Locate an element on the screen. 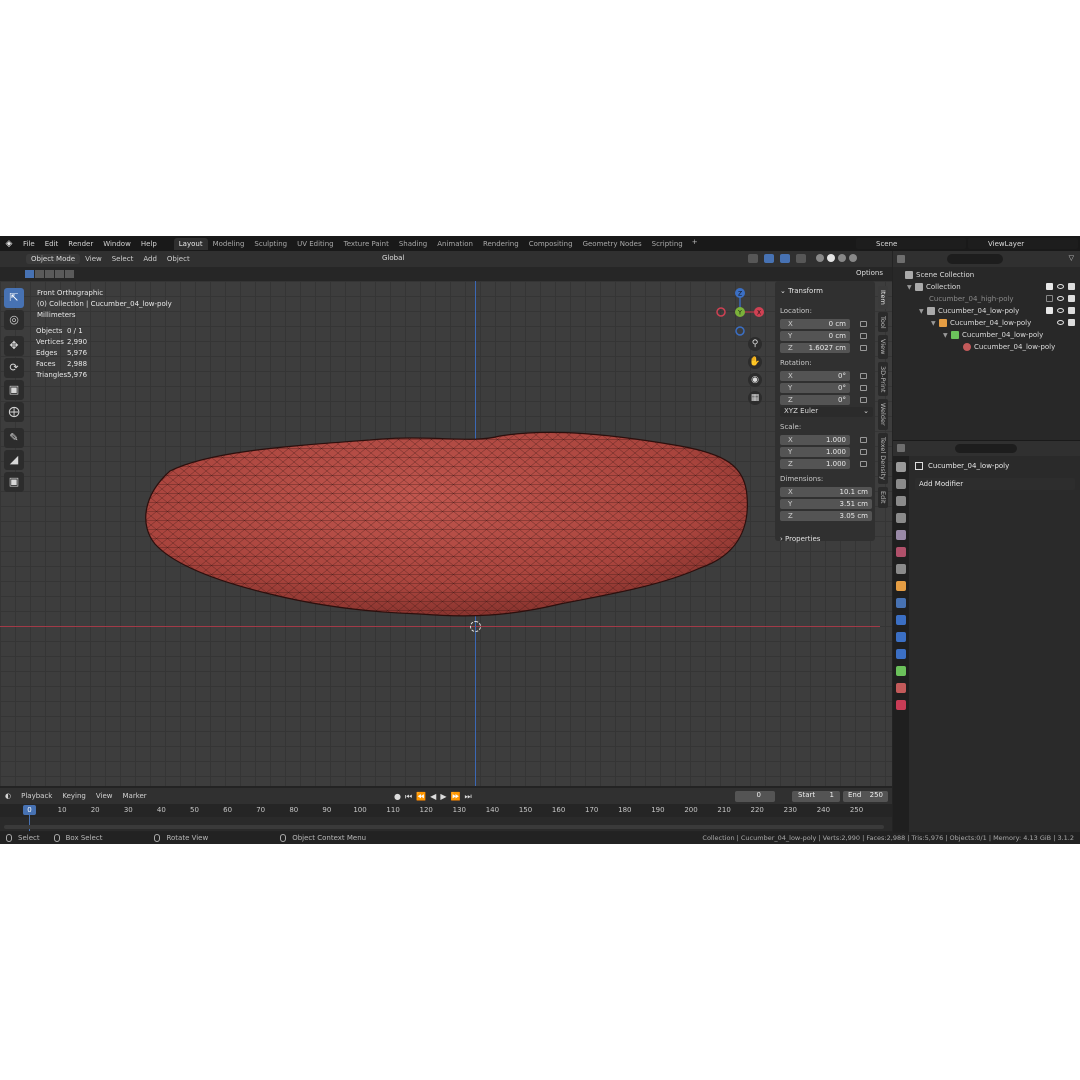 The height and width of the screenshot is (1080, 1080). rotation-z-field: Z 0° is located at coordinates (815, 399).